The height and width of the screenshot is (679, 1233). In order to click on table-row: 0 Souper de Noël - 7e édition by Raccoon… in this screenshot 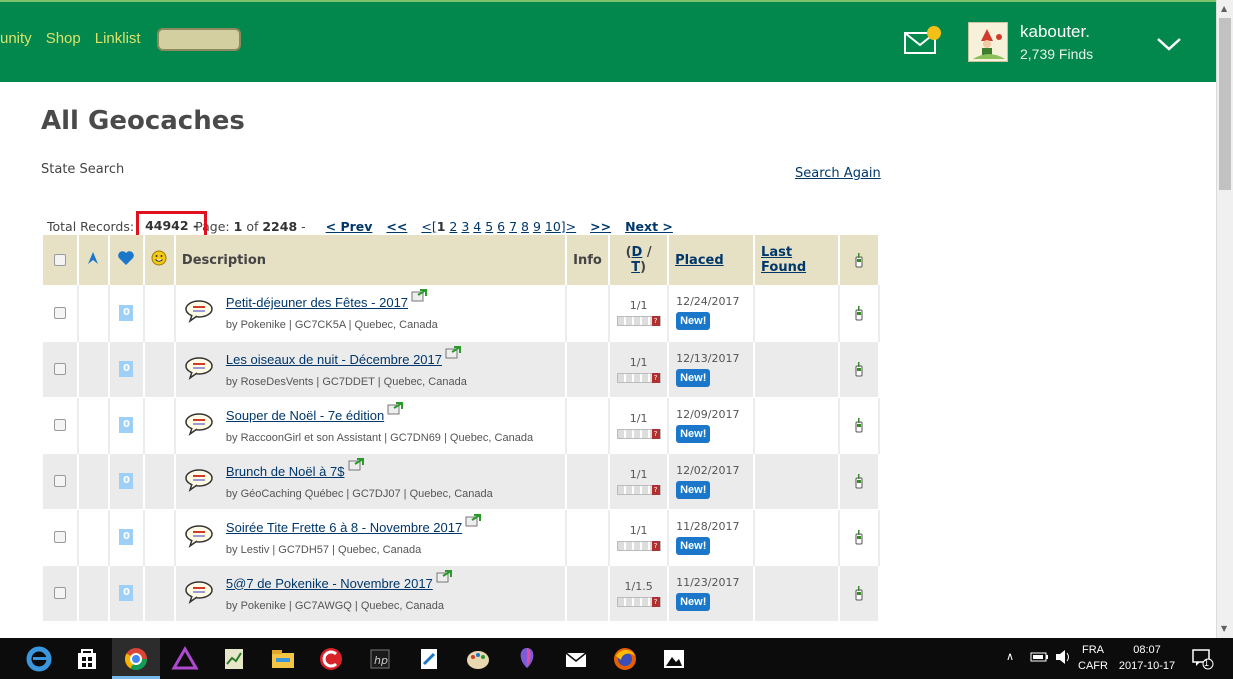, I will do `click(462, 425)`.